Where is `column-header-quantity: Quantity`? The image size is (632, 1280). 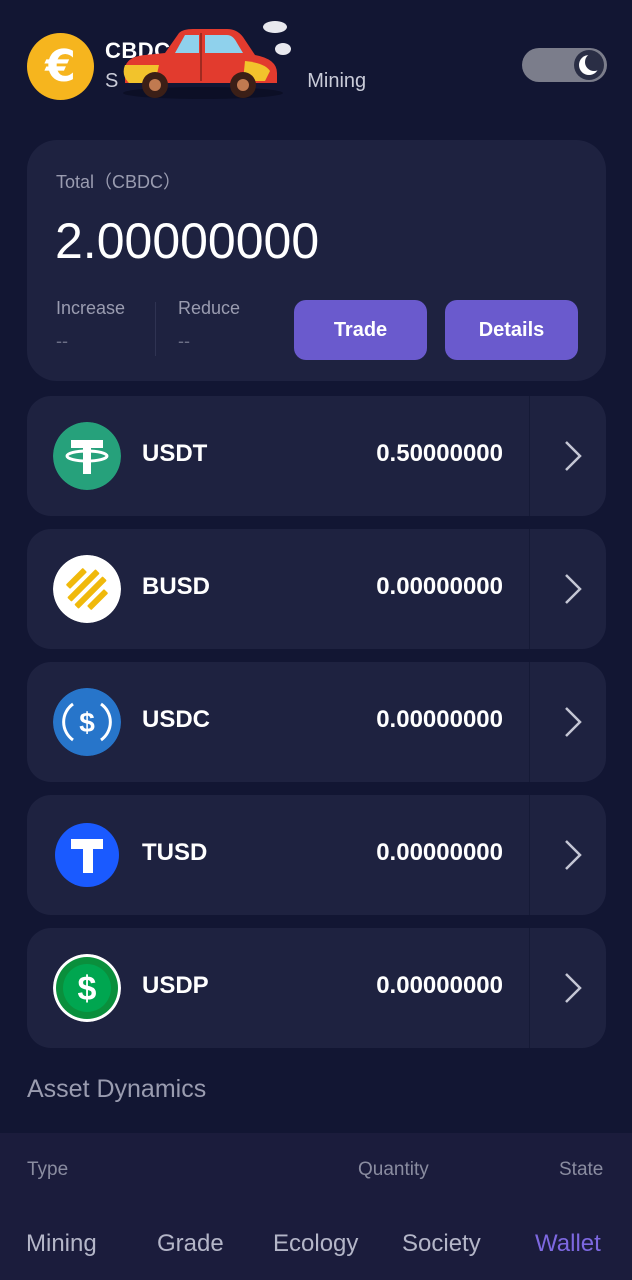
column-header-quantity: Quantity is located at coordinates (393, 1169).